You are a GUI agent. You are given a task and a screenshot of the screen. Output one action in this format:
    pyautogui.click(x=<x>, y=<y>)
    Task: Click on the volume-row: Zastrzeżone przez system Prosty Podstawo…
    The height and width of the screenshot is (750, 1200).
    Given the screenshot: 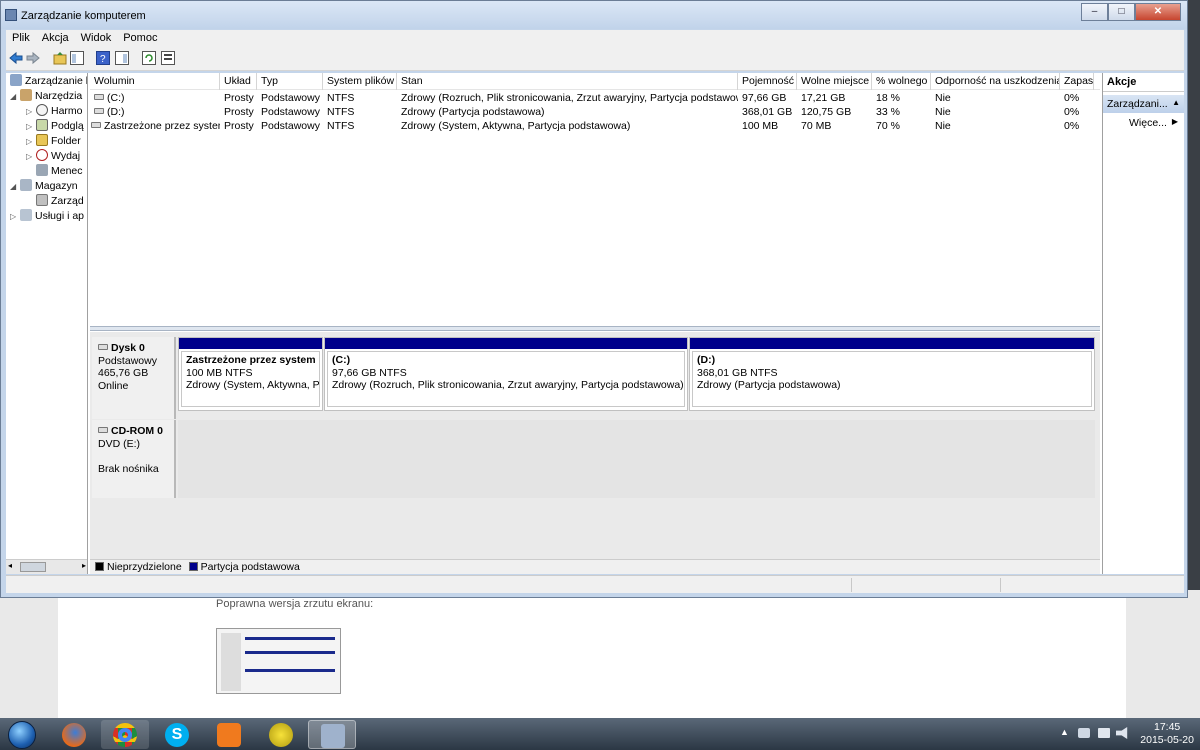 What is the action you would take?
    pyautogui.click(x=595, y=126)
    